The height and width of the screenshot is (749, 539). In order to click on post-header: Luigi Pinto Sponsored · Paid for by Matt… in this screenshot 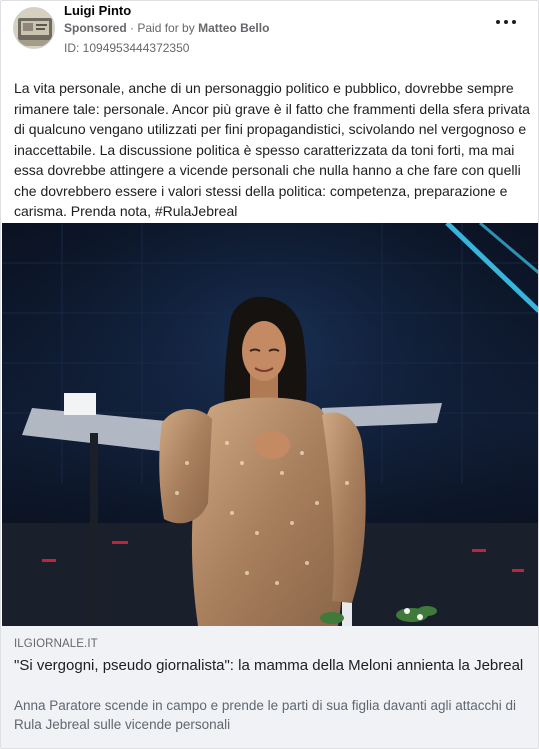, I will do `click(269, 31)`.